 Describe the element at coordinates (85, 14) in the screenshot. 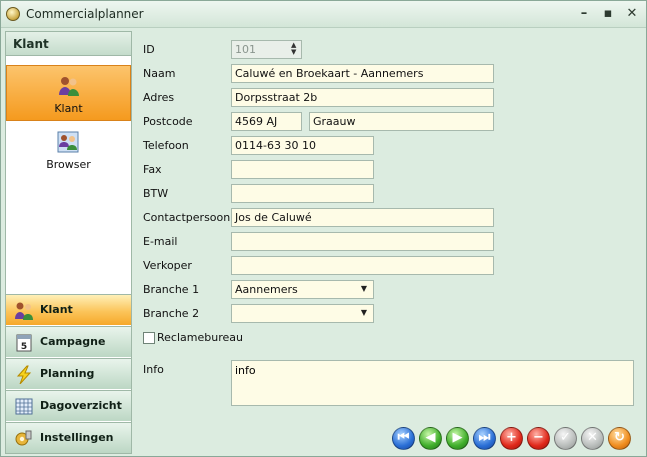

I see `window-title: Commercialplanner` at that location.